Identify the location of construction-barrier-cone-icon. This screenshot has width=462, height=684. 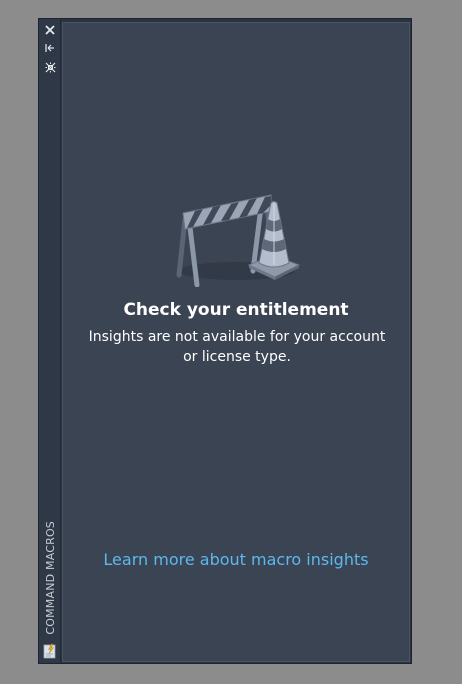
(237, 227).